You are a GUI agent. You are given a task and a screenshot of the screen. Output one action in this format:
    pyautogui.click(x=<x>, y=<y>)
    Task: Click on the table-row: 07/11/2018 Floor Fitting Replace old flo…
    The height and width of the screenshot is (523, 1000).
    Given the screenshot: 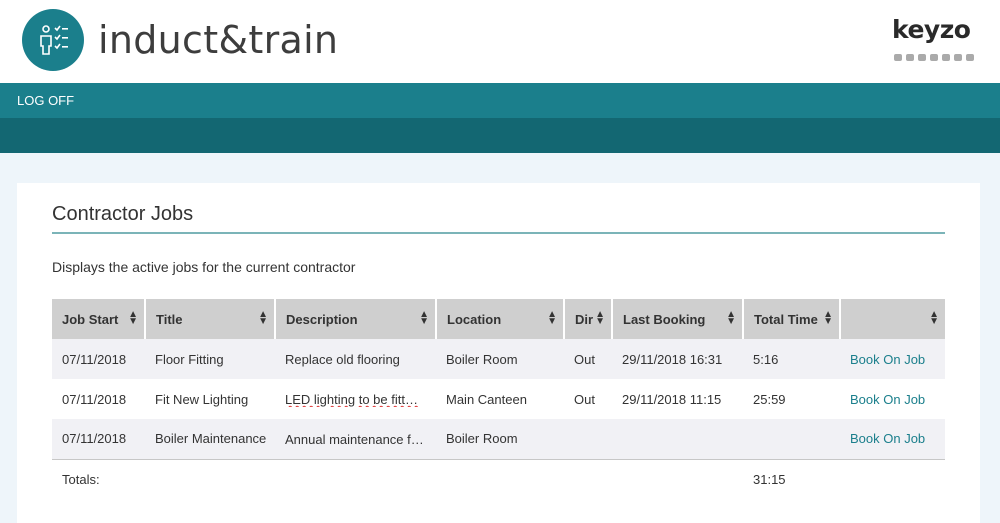 What is the action you would take?
    pyautogui.click(x=498, y=359)
    